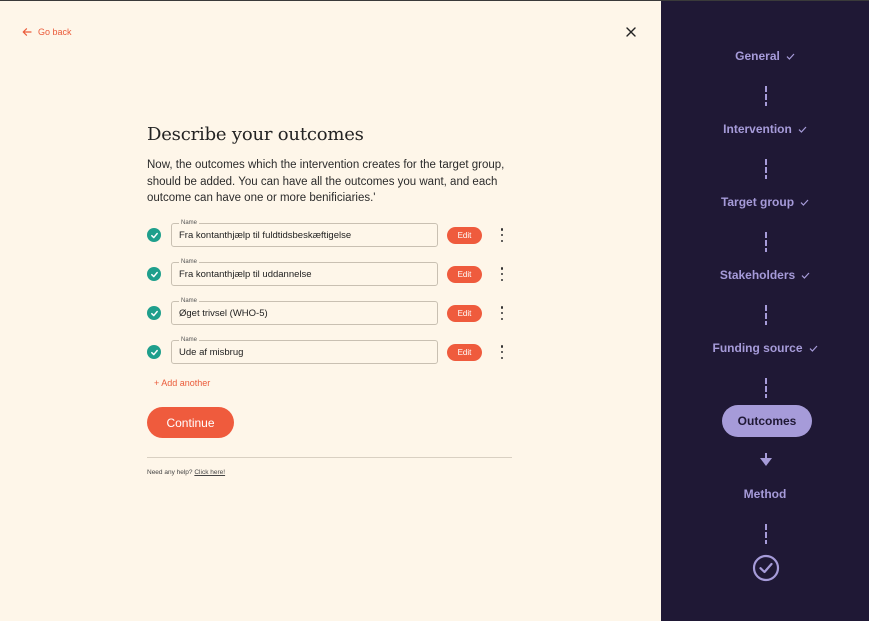 Image resolution: width=869 pixels, height=621 pixels. I want to click on outcome-name-field: Name Øget trivsel (WHO-5), so click(304, 311).